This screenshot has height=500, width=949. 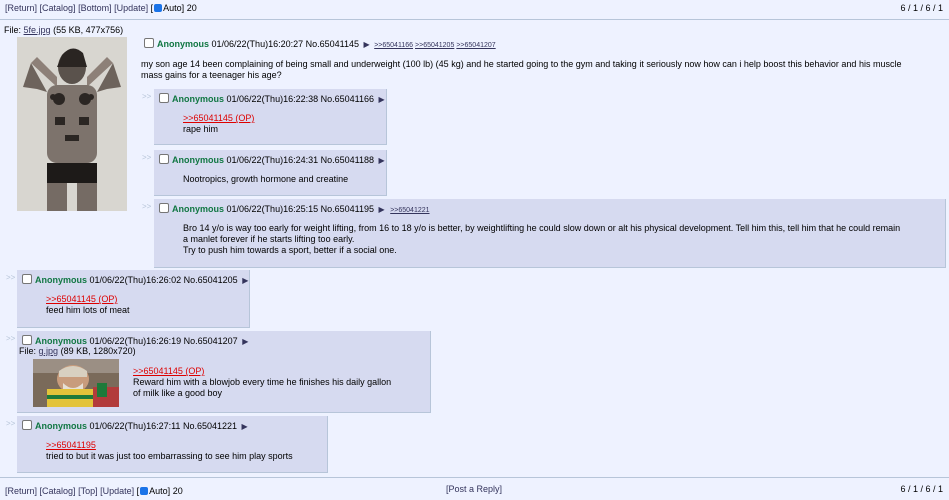 What do you see at coordinates (49, 351) in the screenshot?
I see `reply-file-link: g.jpg` at bounding box center [49, 351].